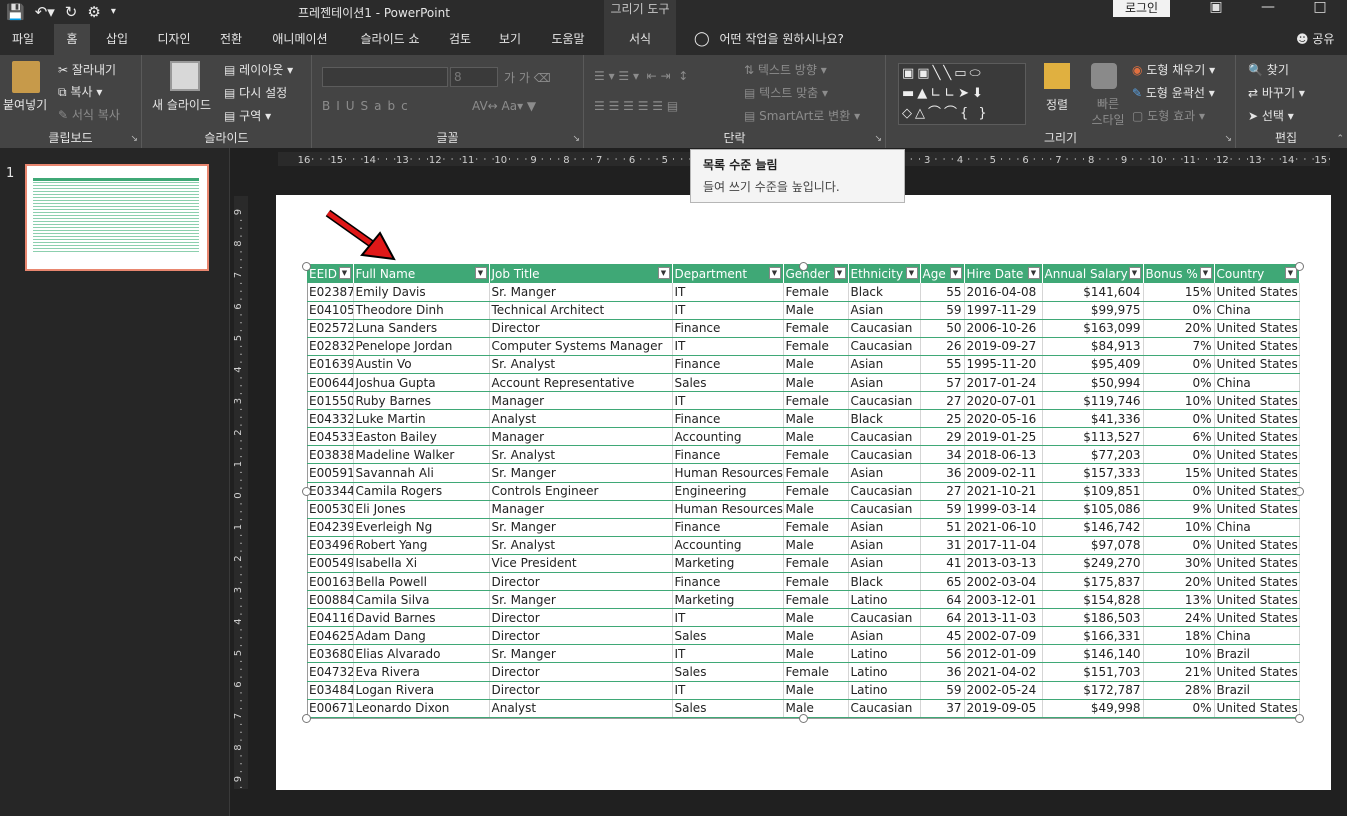  I want to click on align-icons: ☰ ☰ ☰ ☰ ☰ ▤, so click(636, 106).